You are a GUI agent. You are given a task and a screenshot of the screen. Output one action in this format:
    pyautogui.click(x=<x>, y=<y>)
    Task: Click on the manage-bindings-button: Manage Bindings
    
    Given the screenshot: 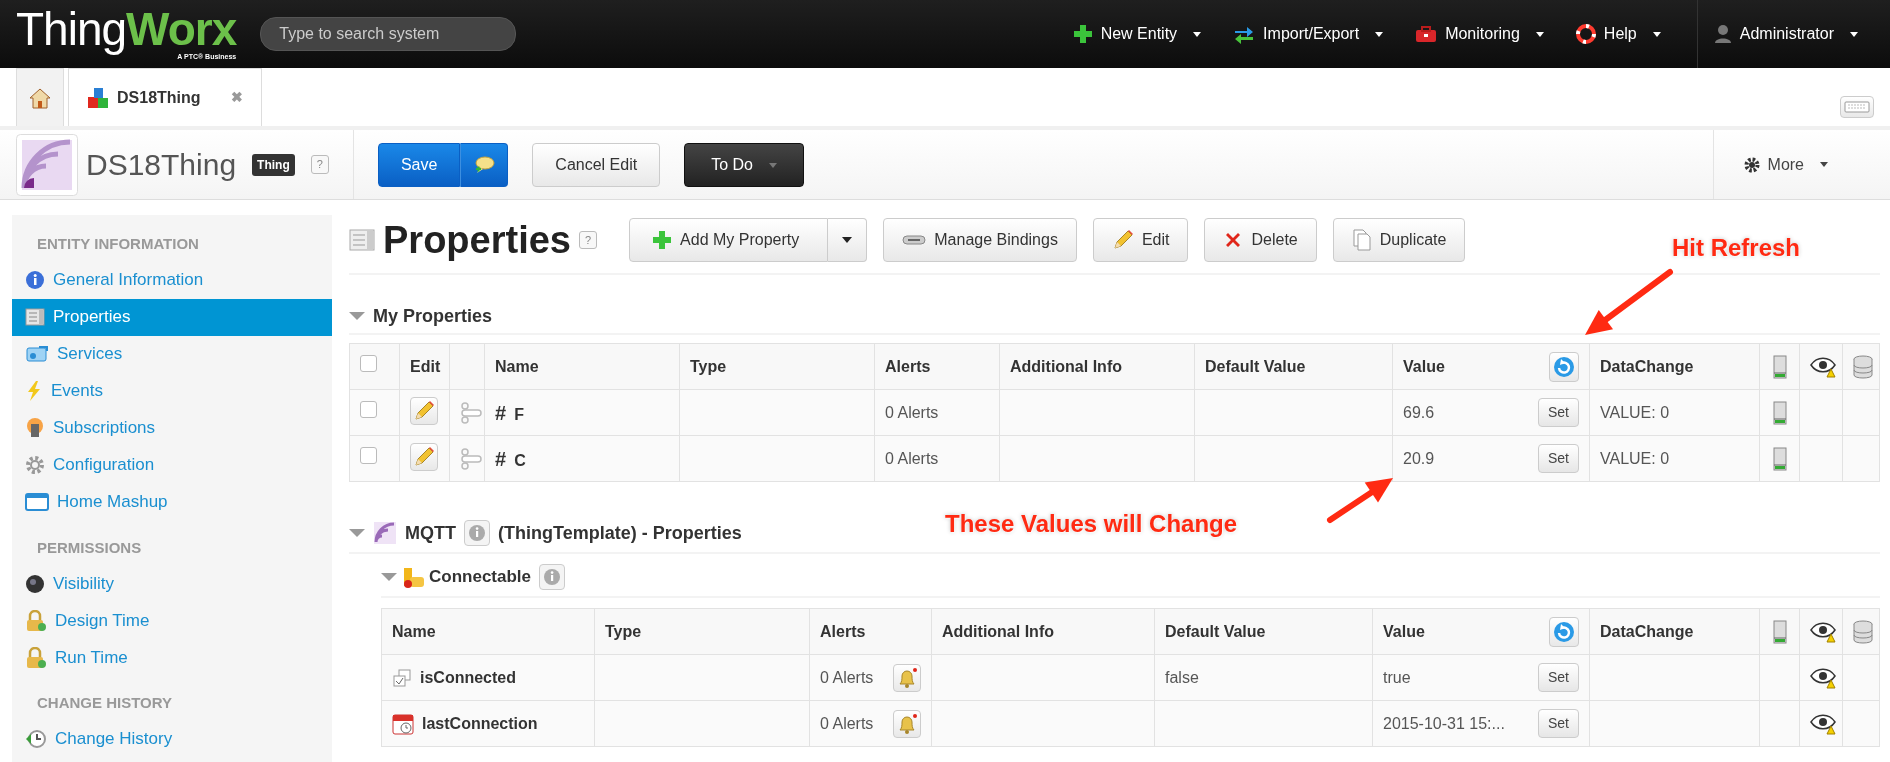 What is the action you would take?
    pyautogui.click(x=980, y=240)
    